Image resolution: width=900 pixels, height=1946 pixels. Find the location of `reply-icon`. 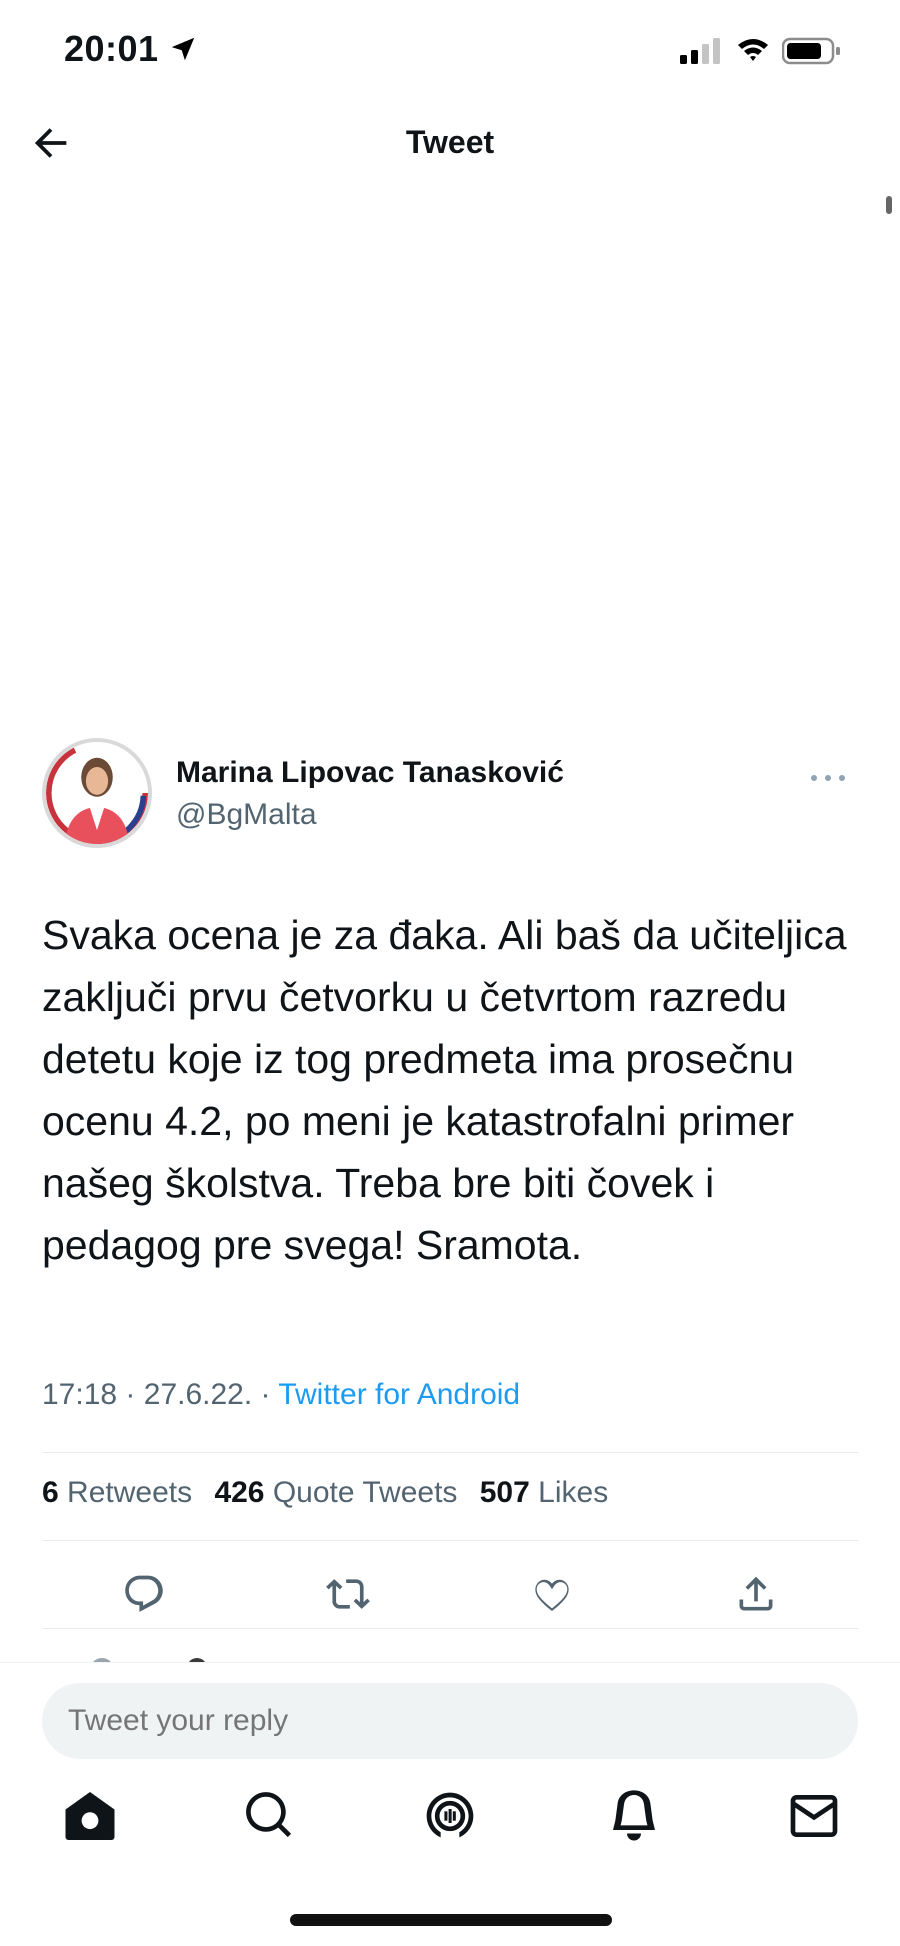

reply-icon is located at coordinates (144, 1594).